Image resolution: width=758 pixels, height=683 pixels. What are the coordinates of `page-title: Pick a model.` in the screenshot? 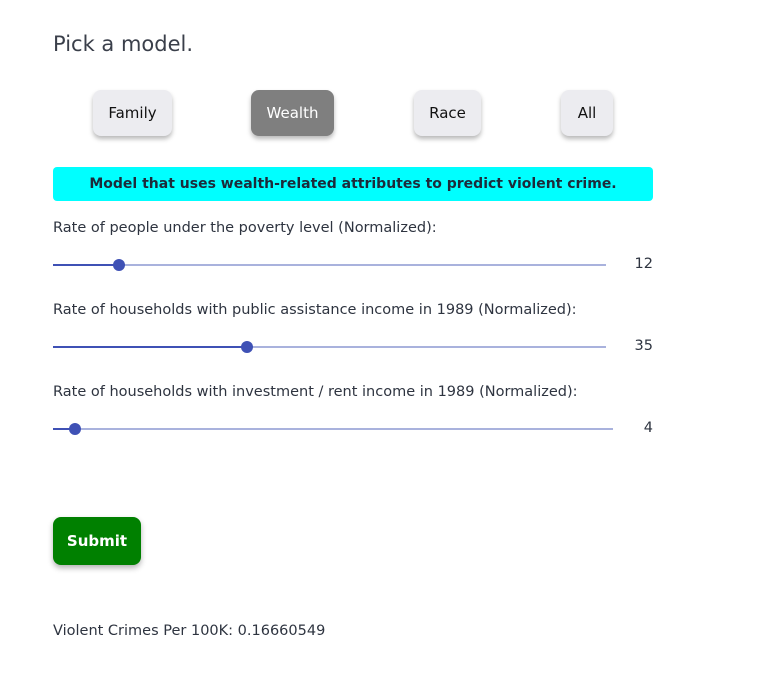 It's located at (123, 44).